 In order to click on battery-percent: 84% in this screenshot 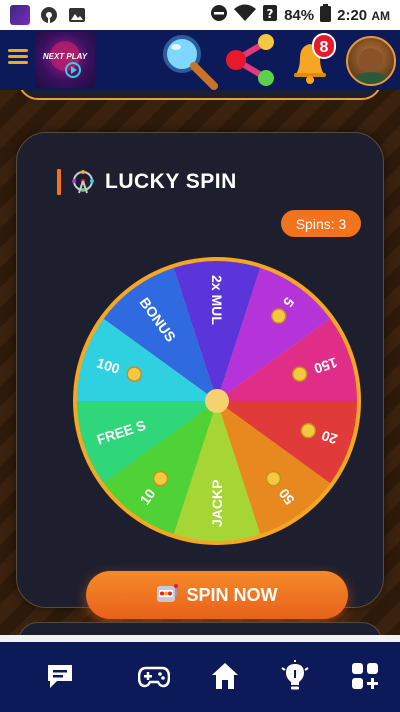, I will do `click(299, 15)`.